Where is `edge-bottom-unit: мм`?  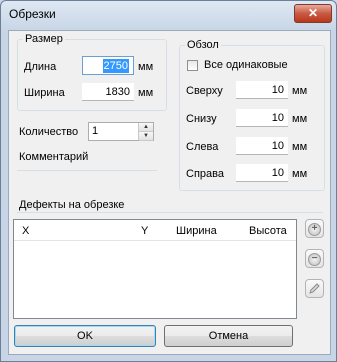 edge-bottom-unit: мм is located at coordinates (300, 119).